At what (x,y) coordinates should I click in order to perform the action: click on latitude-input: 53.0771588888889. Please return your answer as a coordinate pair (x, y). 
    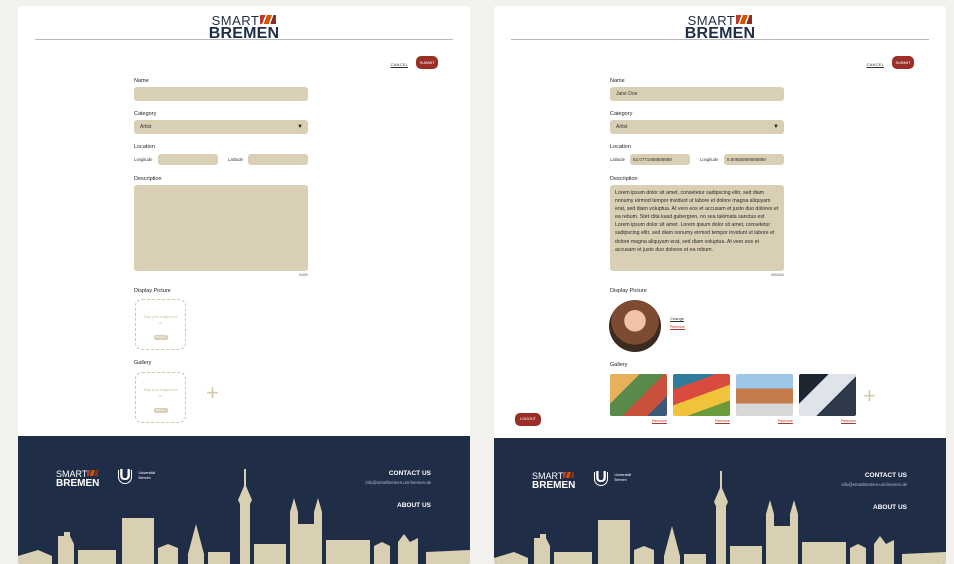
    Looking at the image, I should click on (660, 159).